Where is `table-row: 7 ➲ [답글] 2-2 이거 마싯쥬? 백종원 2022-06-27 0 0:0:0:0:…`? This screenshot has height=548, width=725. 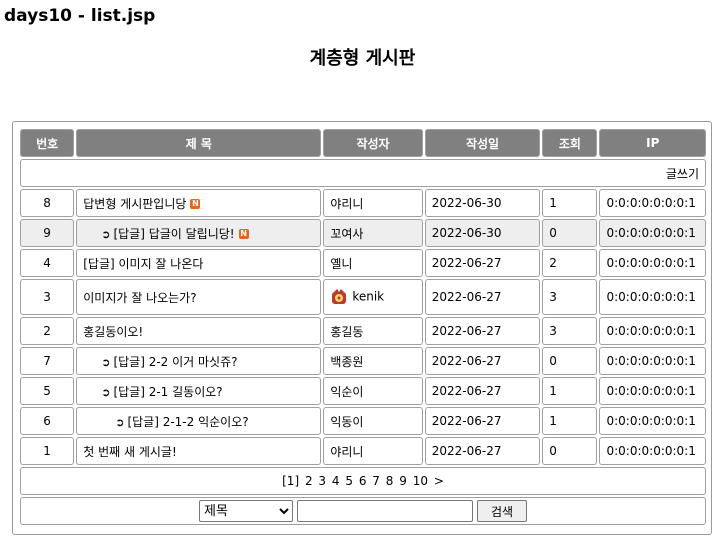
table-row: 7 ➲ [답글] 2-2 이거 마싯쥬? 백종원 2022-06-27 0 0:0:0:0:… is located at coordinates (363, 361).